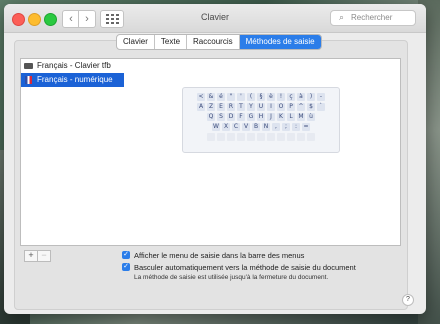  Describe the element at coordinates (31, 256) in the screenshot. I see `add-input-source-button: +` at that location.